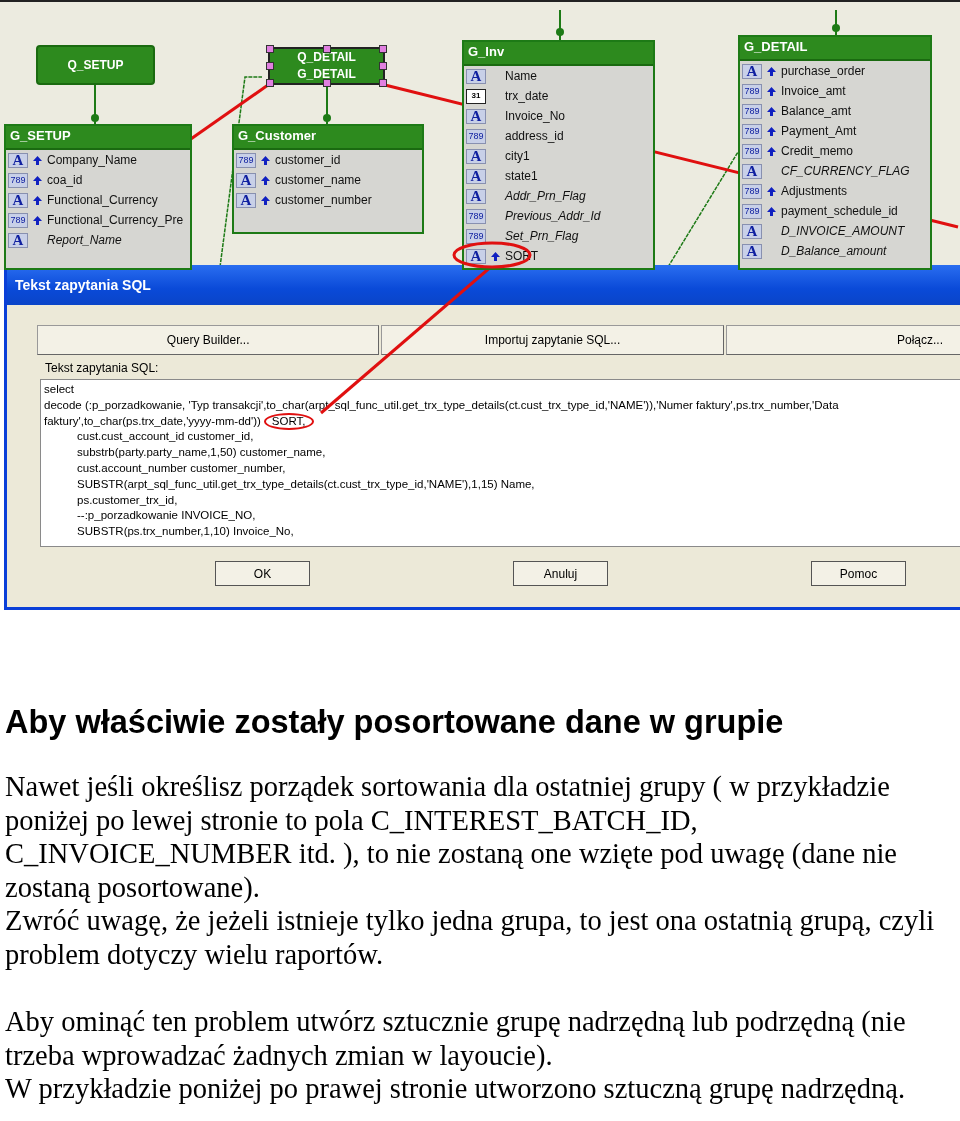  Describe the element at coordinates (470, 937) in the screenshot. I see `paragraph: Zwróć uwagę, że jeżeli istnieje tylko jedna grupa, to jest ona ostatnią grupą, czyli problem dotyczy wielu raportów.` at that location.